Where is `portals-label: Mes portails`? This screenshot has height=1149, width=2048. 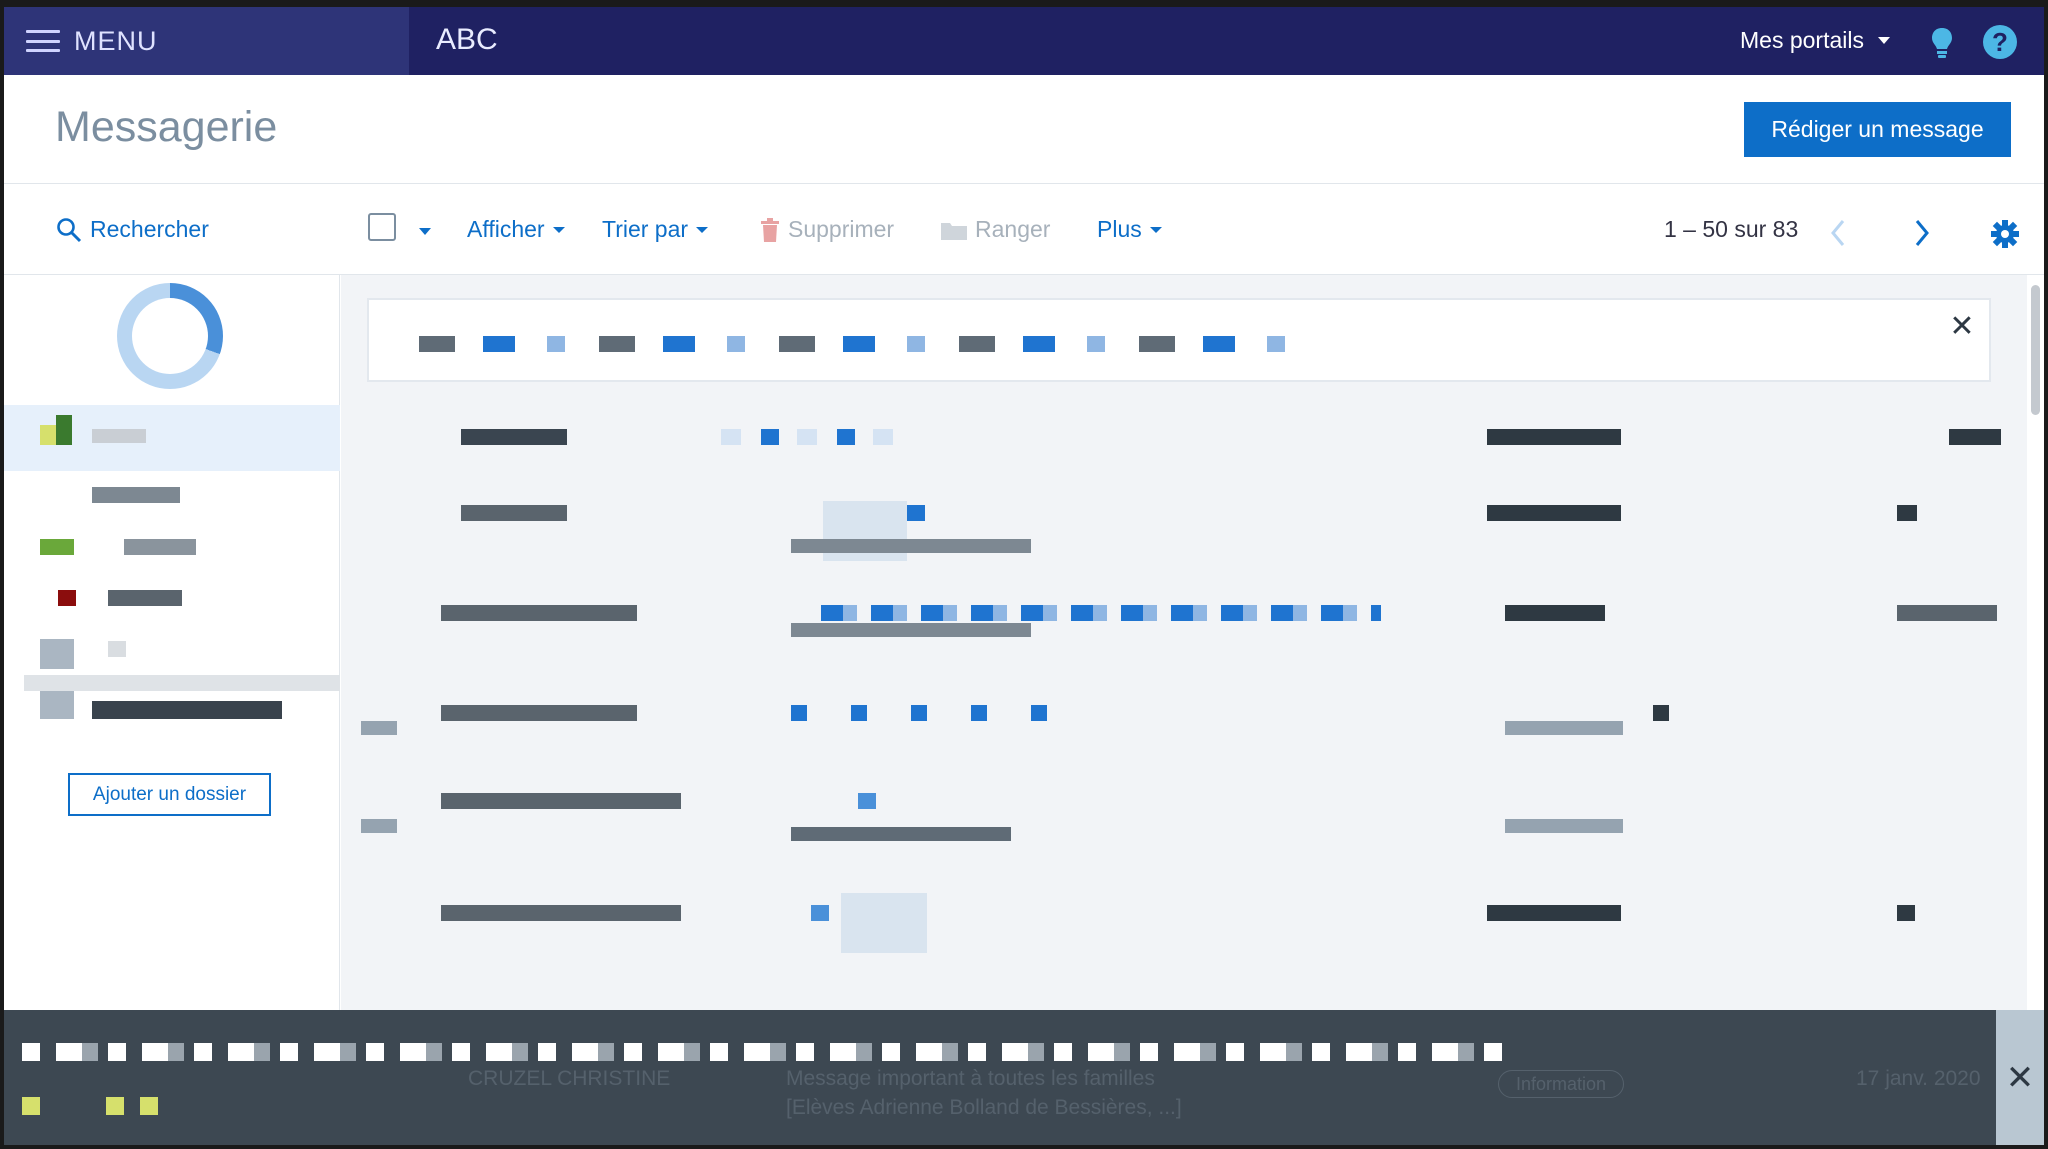 portals-label: Mes portails is located at coordinates (1802, 40).